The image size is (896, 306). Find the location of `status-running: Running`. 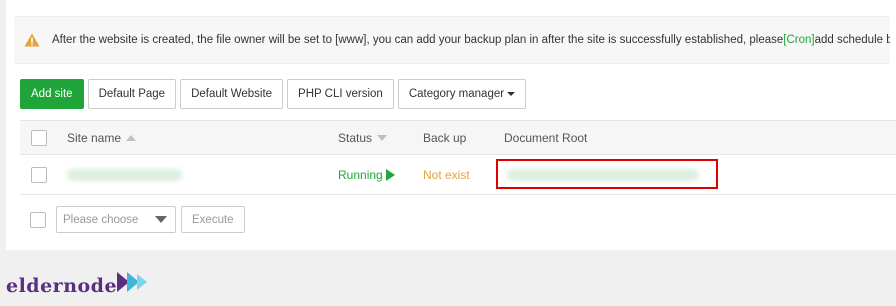

status-running: Running is located at coordinates (360, 174).